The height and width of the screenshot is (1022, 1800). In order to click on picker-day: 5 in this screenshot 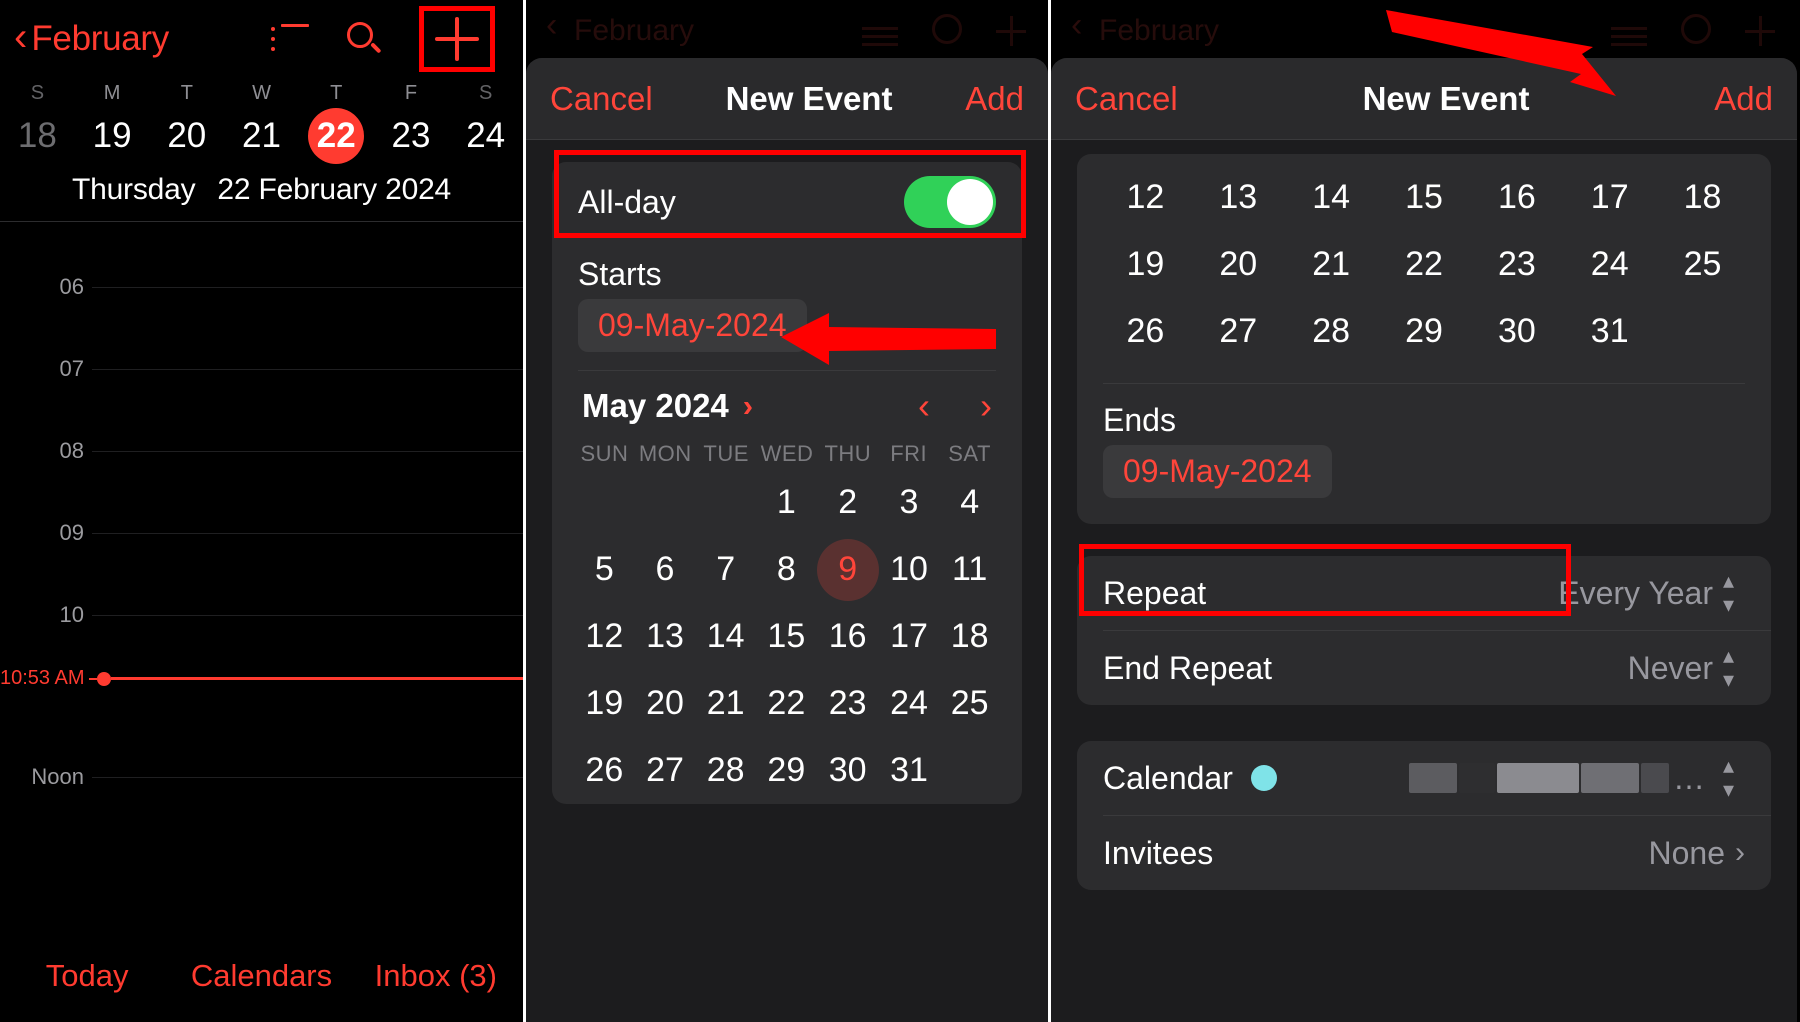, I will do `click(604, 569)`.